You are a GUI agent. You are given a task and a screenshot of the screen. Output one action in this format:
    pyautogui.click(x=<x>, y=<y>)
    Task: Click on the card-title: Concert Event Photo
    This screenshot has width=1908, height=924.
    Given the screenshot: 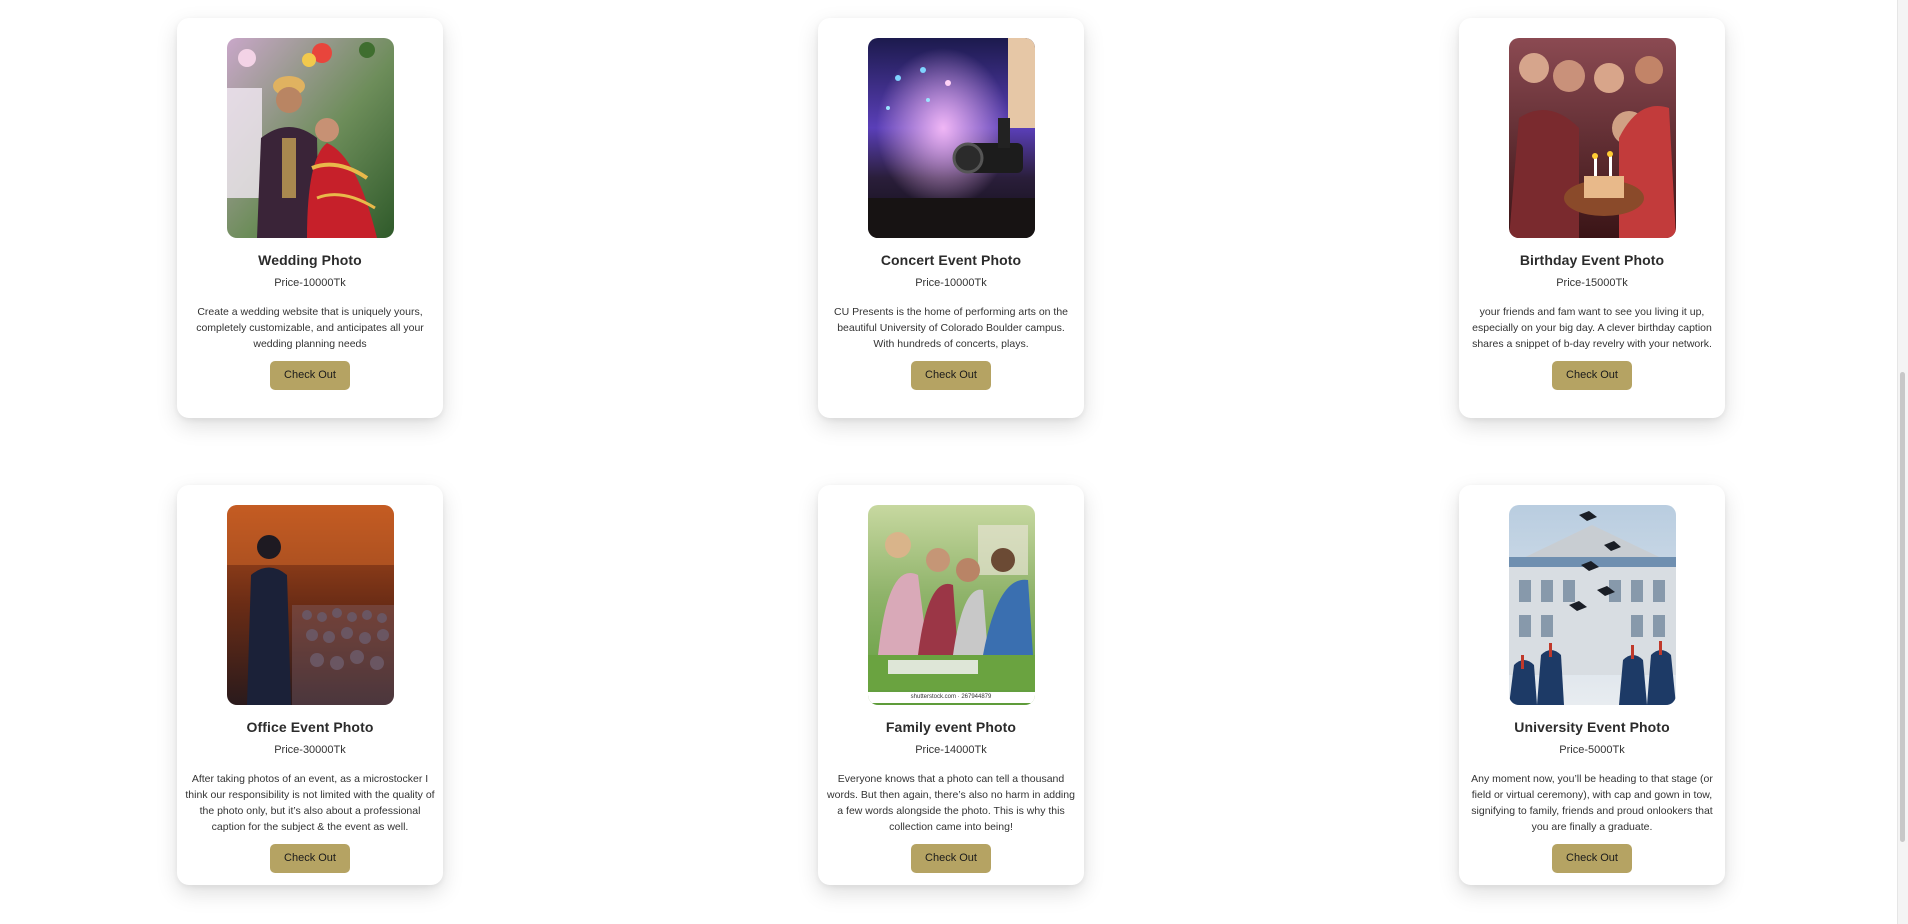 What is the action you would take?
    pyautogui.click(x=951, y=260)
    